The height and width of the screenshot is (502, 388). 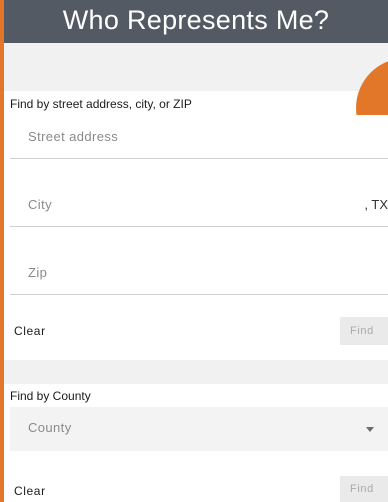 I want to click on dropdown-caret-icon, so click(x=370, y=429).